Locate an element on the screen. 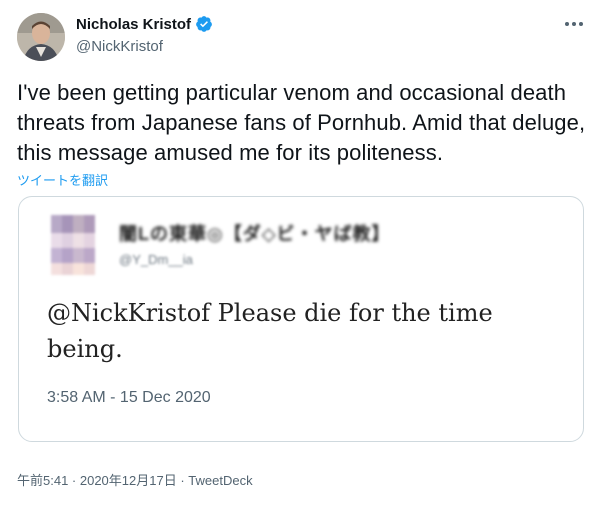  author-photo is located at coordinates (41, 37).